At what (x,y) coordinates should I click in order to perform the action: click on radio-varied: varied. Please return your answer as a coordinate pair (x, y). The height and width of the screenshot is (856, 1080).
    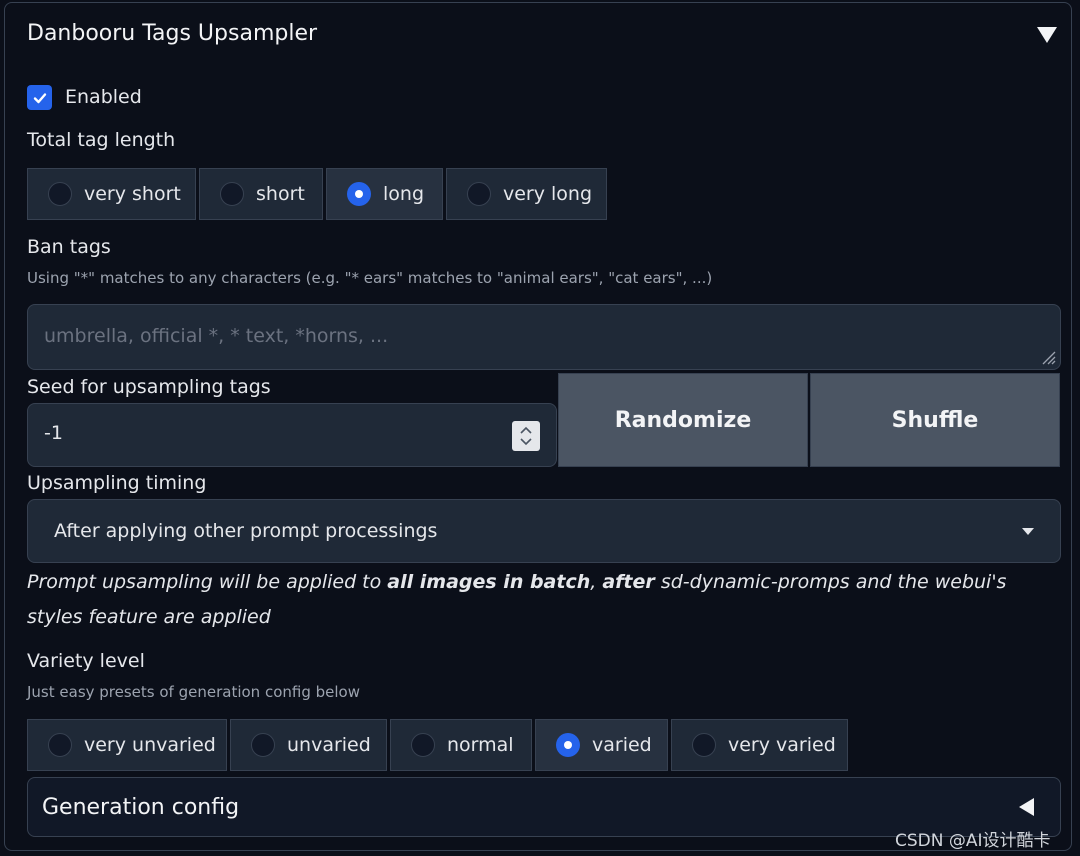
    Looking at the image, I should click on (601, 745).